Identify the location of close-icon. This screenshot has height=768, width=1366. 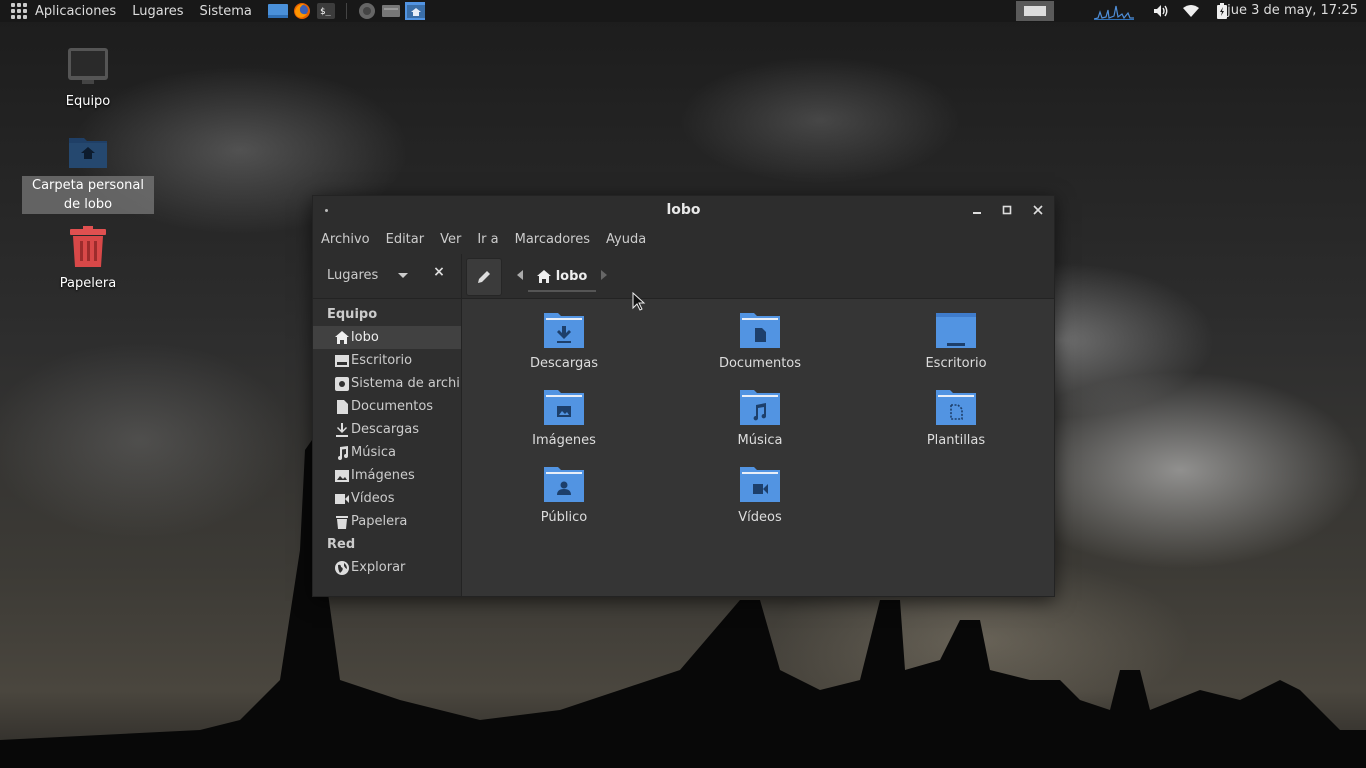
(1038, 210).